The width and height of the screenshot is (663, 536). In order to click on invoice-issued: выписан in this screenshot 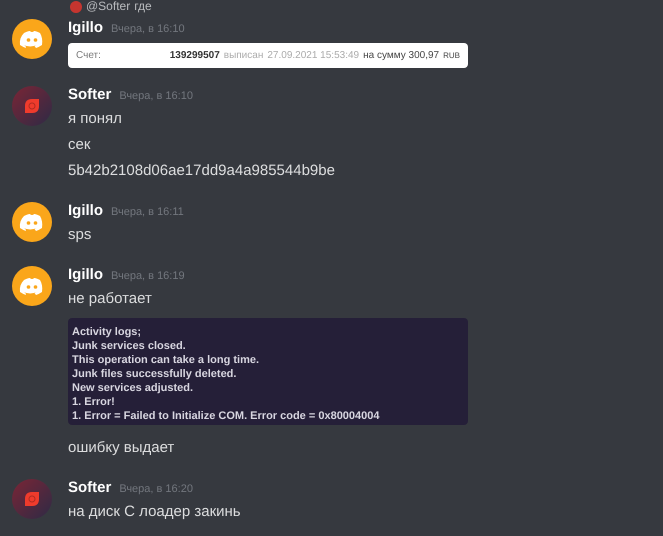, I will do `click(244, 56)`.